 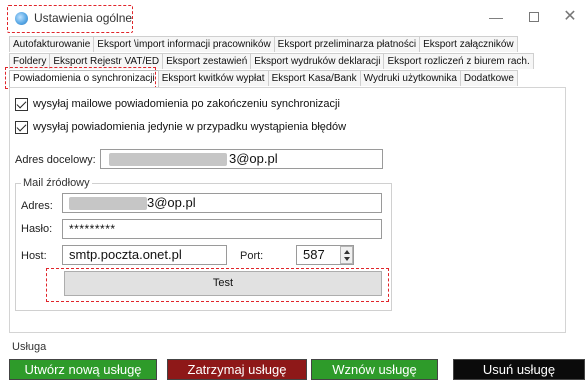 What do you see at coordinates (496, 17) in the screenshot?
I see `minimize-button: —` at bounding box center [496, 17].